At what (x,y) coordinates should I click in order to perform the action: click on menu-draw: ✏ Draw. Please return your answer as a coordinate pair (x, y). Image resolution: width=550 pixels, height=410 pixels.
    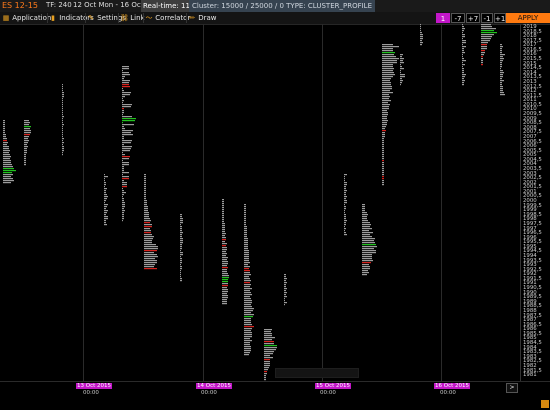
    Looking at the image, I should click on (202, 18).